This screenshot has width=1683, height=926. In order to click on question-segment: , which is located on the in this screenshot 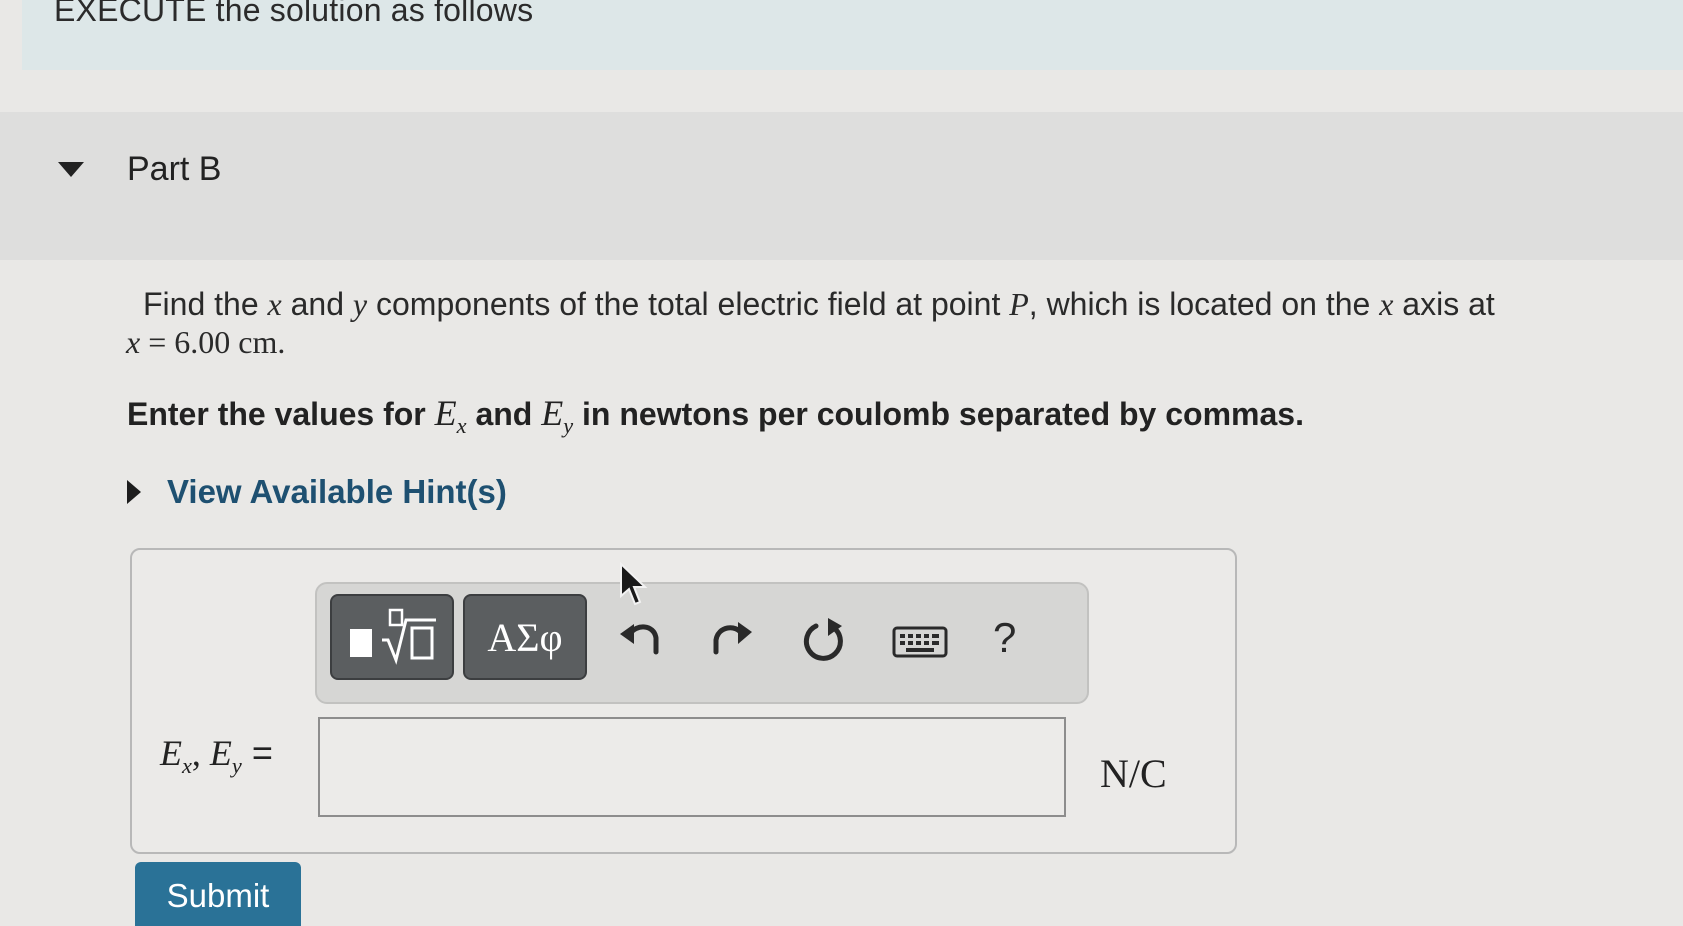, I will do `click(1204, 304)`.